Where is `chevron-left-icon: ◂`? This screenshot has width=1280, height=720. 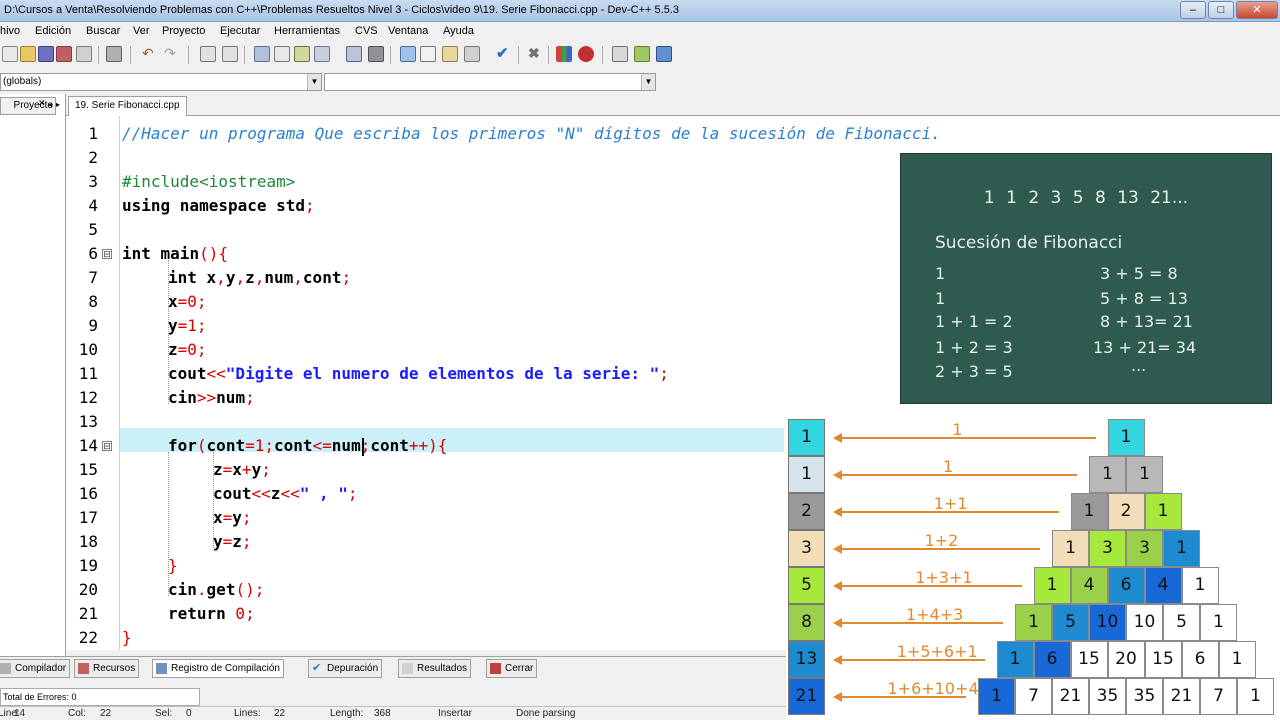
chevron-left-icon: ◂ is located at coordinates (50, 104).